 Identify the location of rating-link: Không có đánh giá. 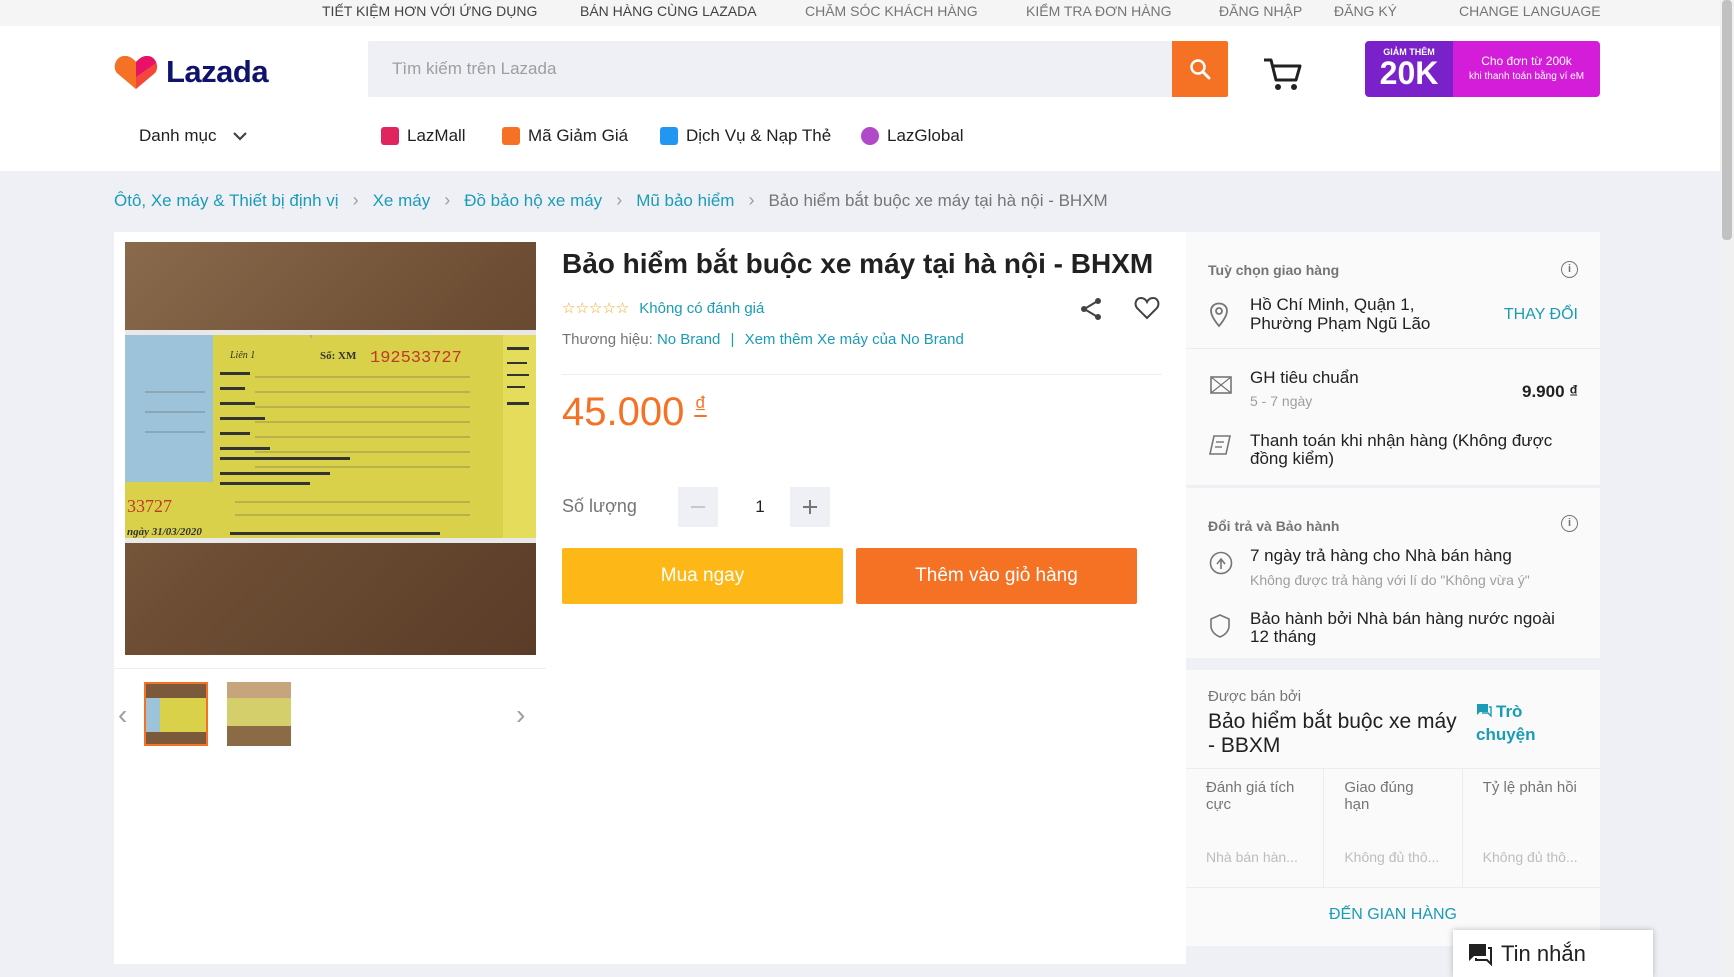
(701, 308).